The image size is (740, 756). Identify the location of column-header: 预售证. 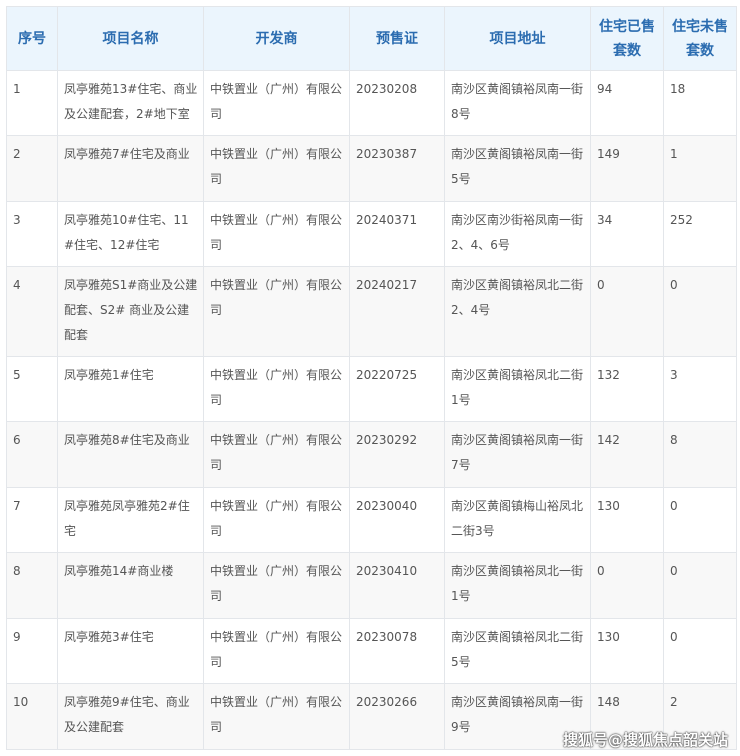
(397, 38).